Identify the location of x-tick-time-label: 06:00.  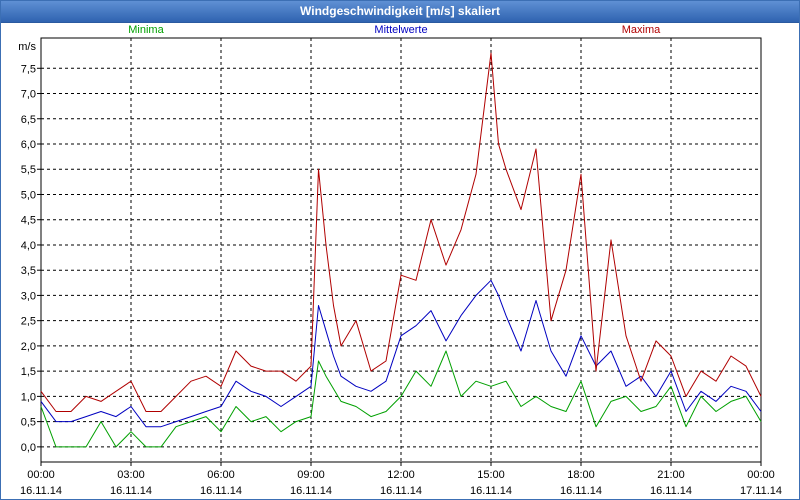
(221, 475).